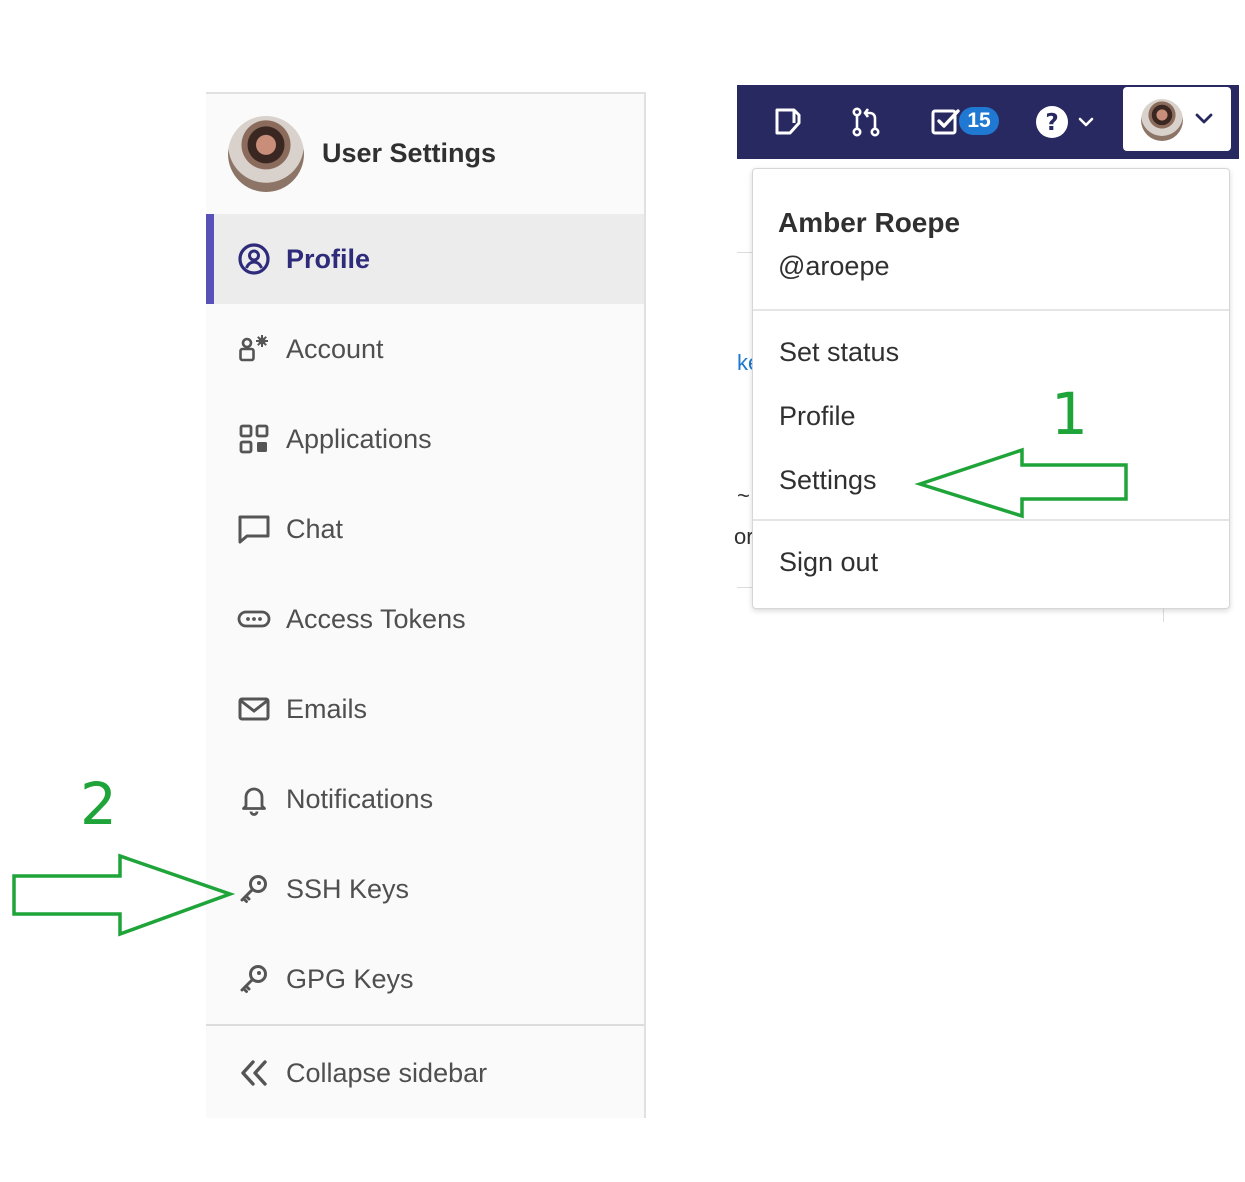 The height and width of the screenshot is (1182, 1245). I want to click on sidebar-item-label: Profile, so click(328, 258).